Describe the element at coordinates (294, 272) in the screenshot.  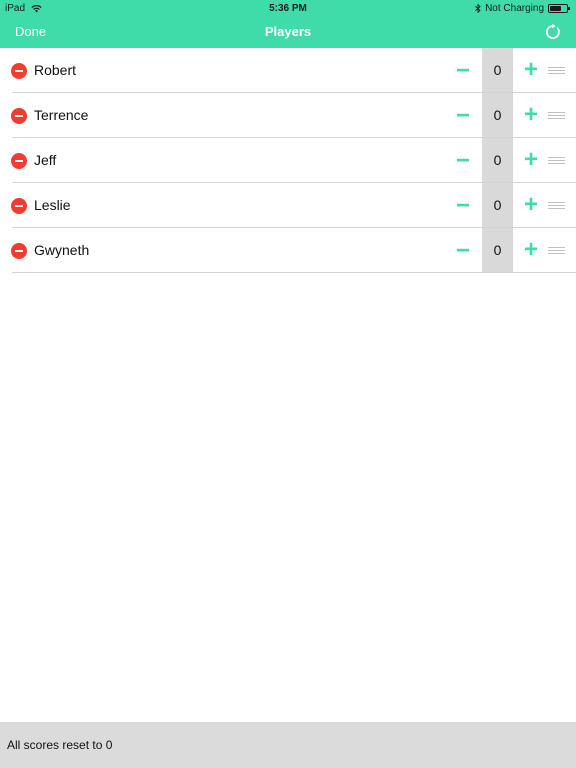
I see `row-separator` at that location.